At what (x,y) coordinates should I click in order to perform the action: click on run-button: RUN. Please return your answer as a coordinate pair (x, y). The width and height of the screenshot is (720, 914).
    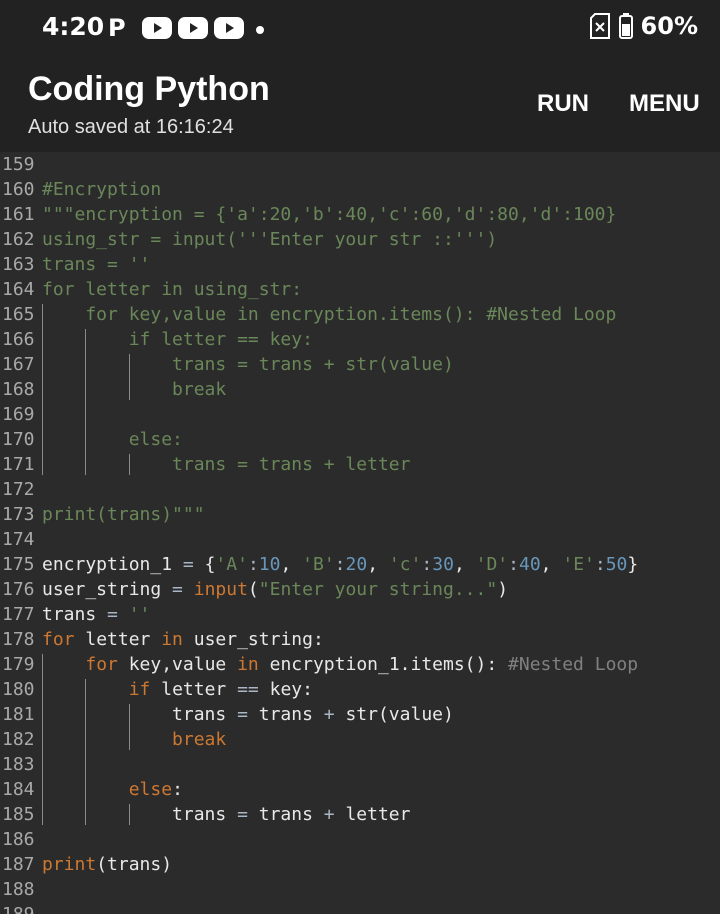
    Looking at the image, I should click on (563, 104).